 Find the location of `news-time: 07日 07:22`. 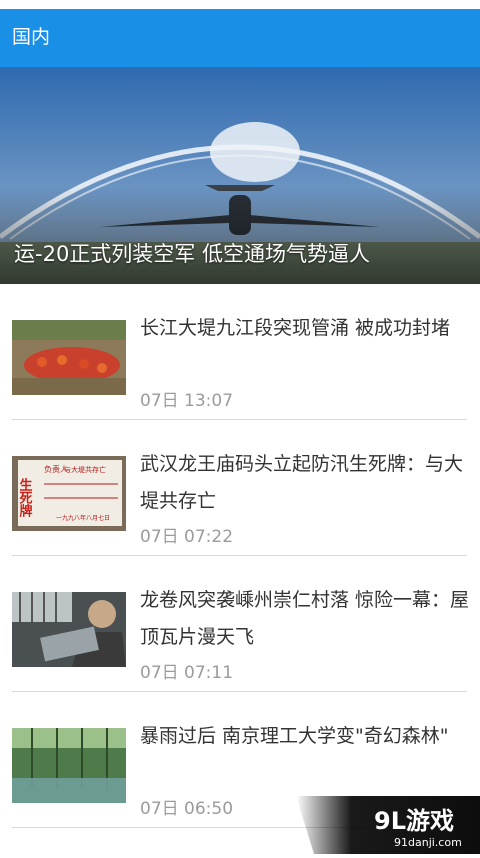

news-time: 07日 07:22 is located at coordinates (187, 537).